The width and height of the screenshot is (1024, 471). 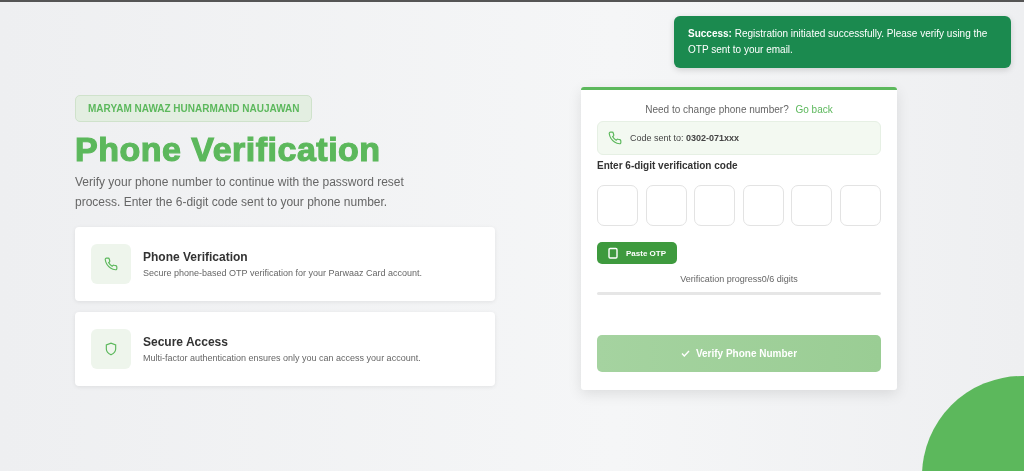 What do you see at coordinates (685, 138) in the screenshot?
I see `code-sent-text: Code sent to: 0302-071xxx` at bounding box center [685, 138].